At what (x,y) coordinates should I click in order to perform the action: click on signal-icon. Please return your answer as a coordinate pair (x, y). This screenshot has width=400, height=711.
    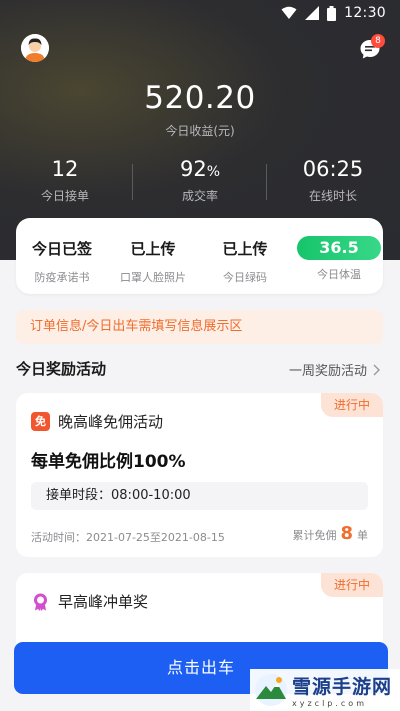
    Looking at the image, I should click on (312, 13).